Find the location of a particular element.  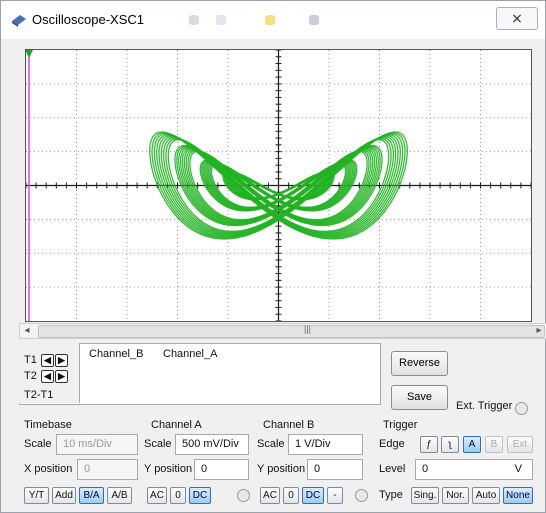

trigger-single-button: Sing. is located at coordinates (425, 495).